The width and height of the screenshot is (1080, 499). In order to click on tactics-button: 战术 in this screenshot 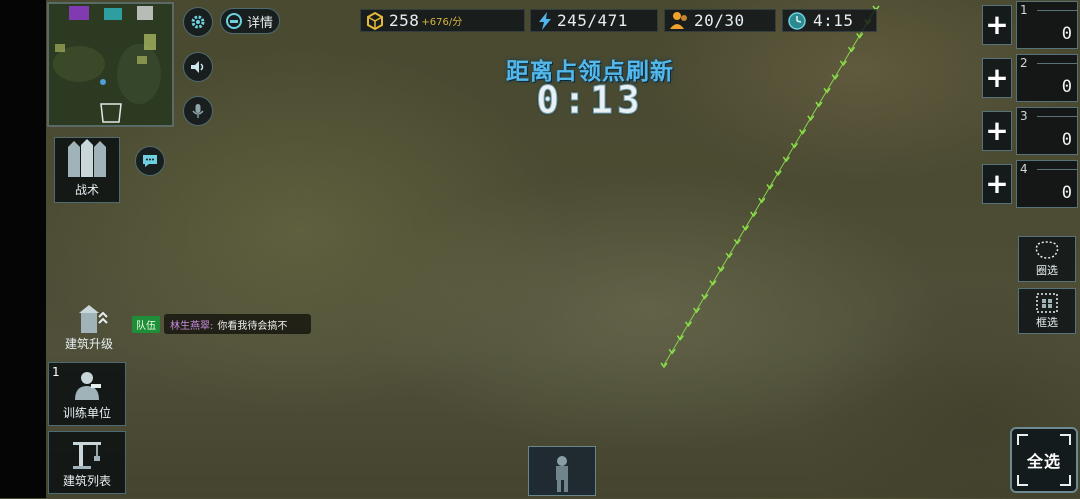, I will do `click(87, 170)`.